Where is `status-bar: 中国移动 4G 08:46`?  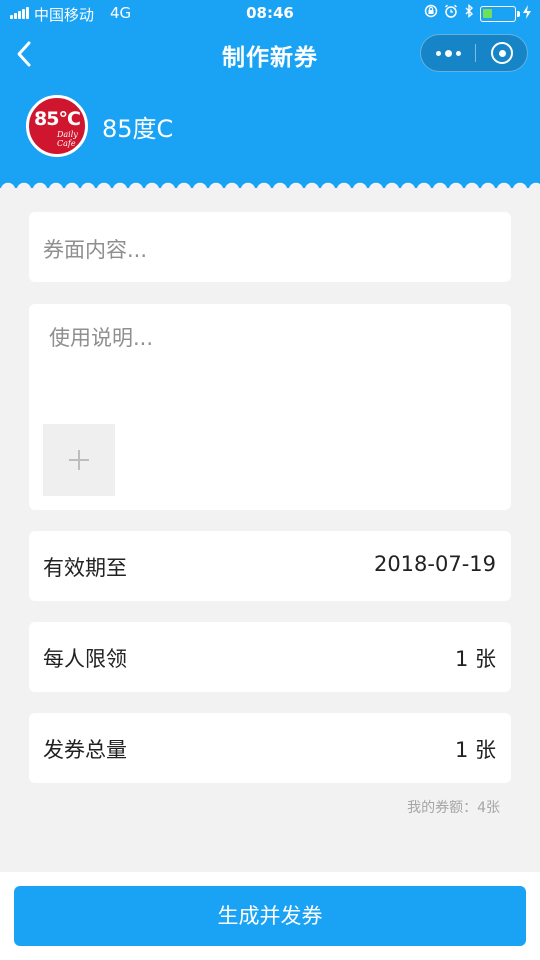 status-bar: 中国移动 4G 08:46 is located at coordinates (270, 14).